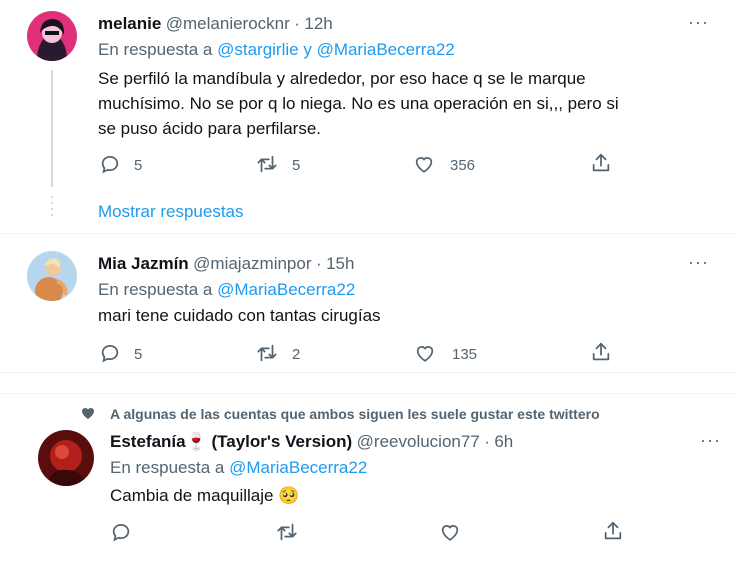 The width and height of the screenshot is (736, 568). Describe the element at coordinates (368, 383) in the screenshot. I see `section-gap` at that location.